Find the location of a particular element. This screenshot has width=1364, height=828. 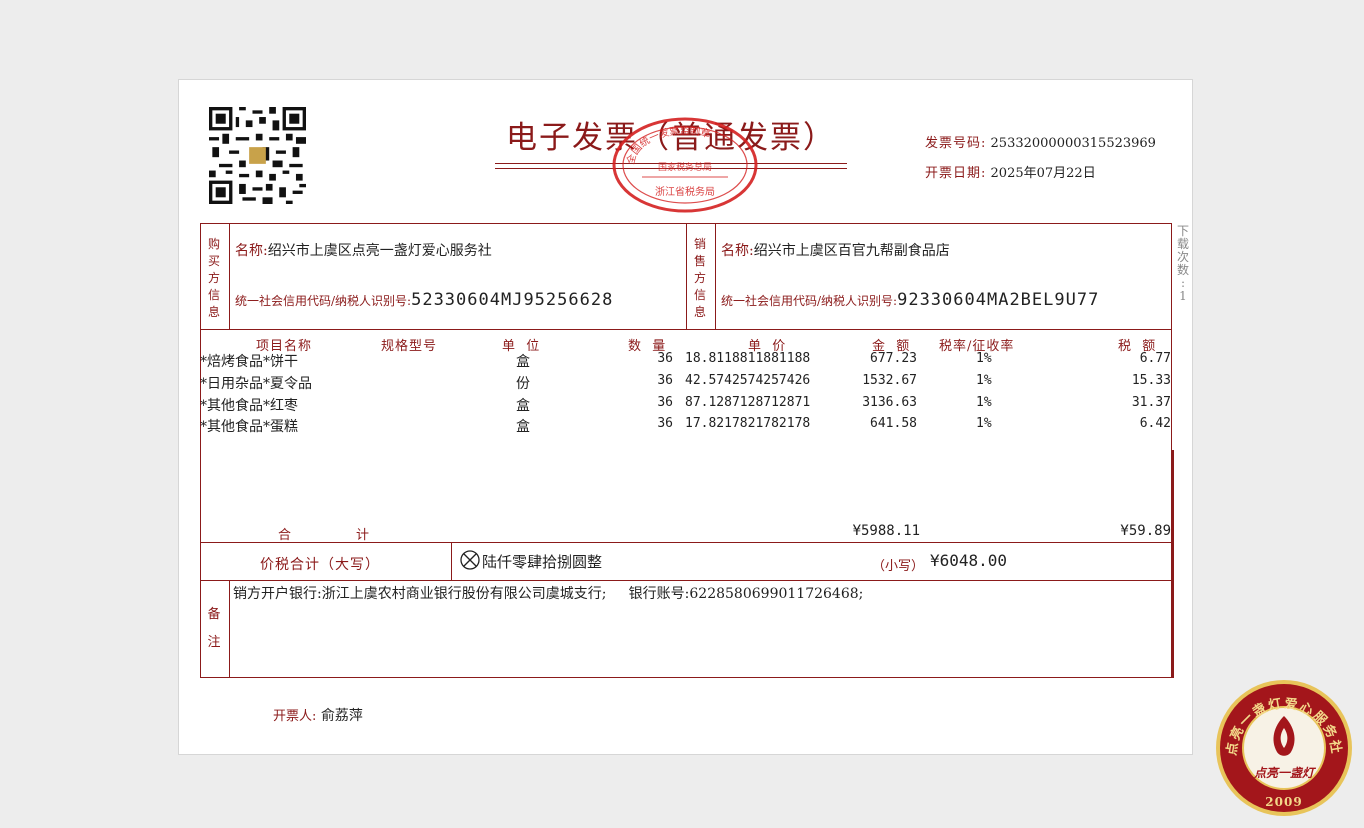

total-label-2: 计 is located at coordinates (363, 535).